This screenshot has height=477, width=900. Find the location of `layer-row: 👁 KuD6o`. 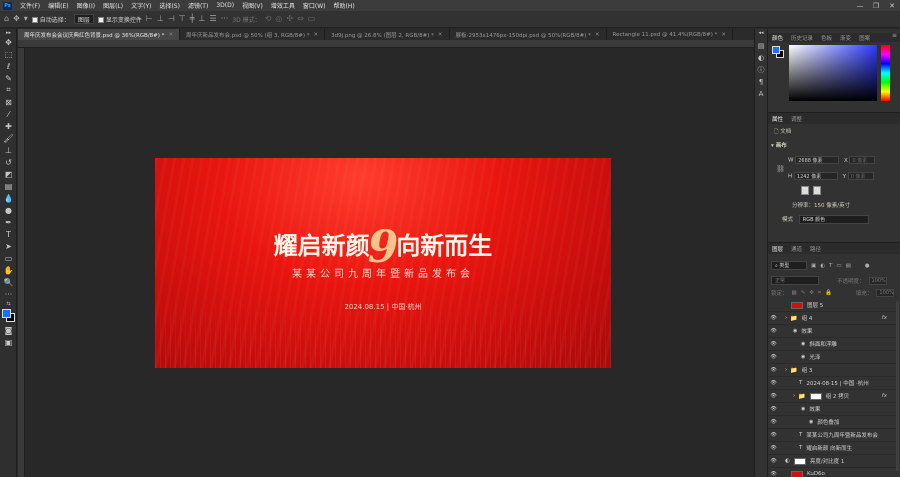

layer-row: 👁 KuD6o is located at coordinates (834, 472).